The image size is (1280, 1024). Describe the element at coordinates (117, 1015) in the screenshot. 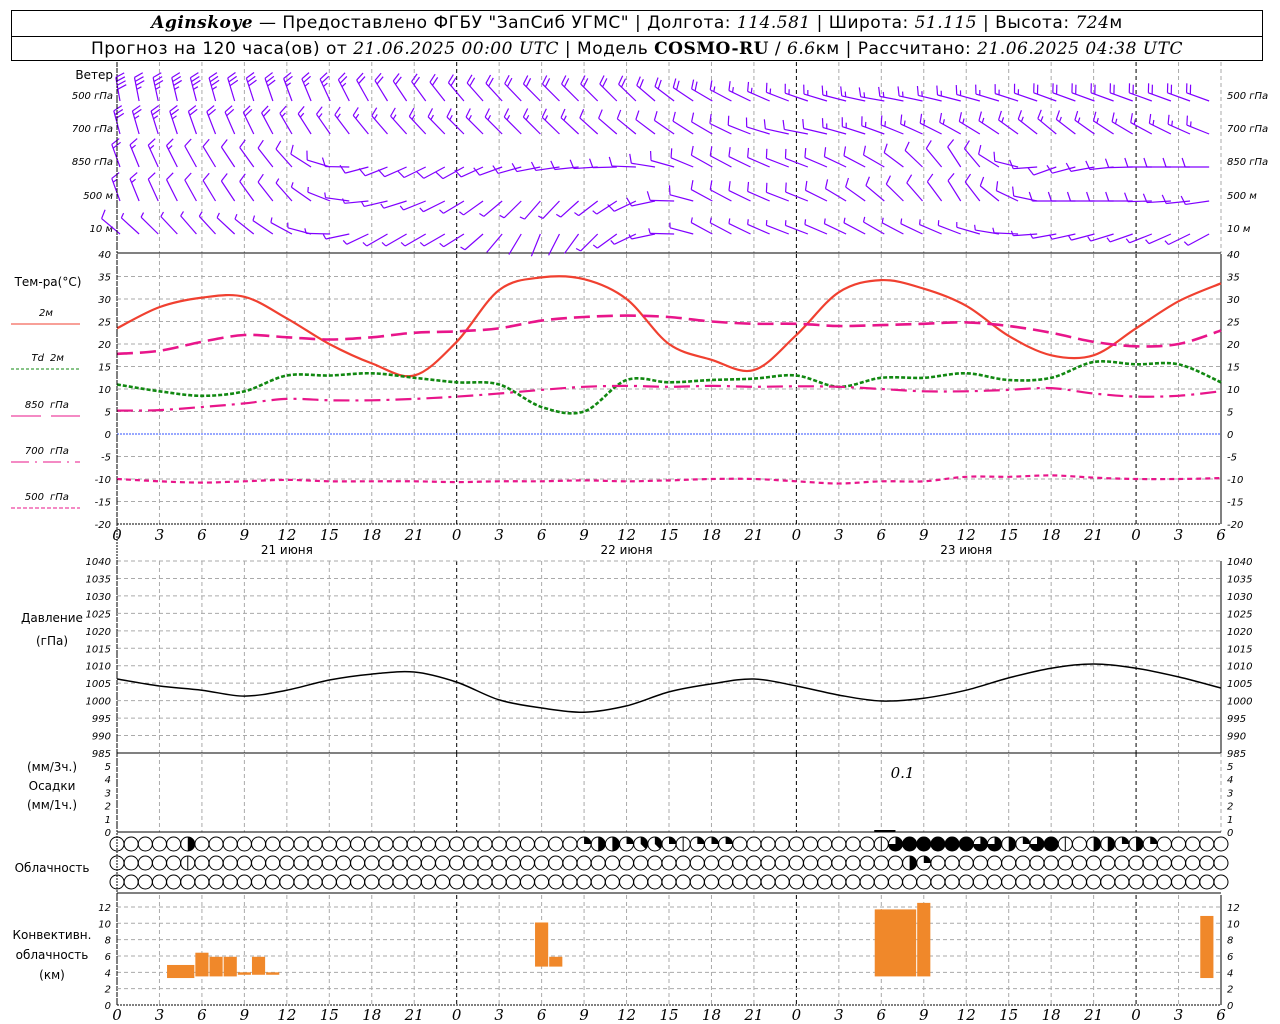

I see `conv-hour-label: 0` at that location.